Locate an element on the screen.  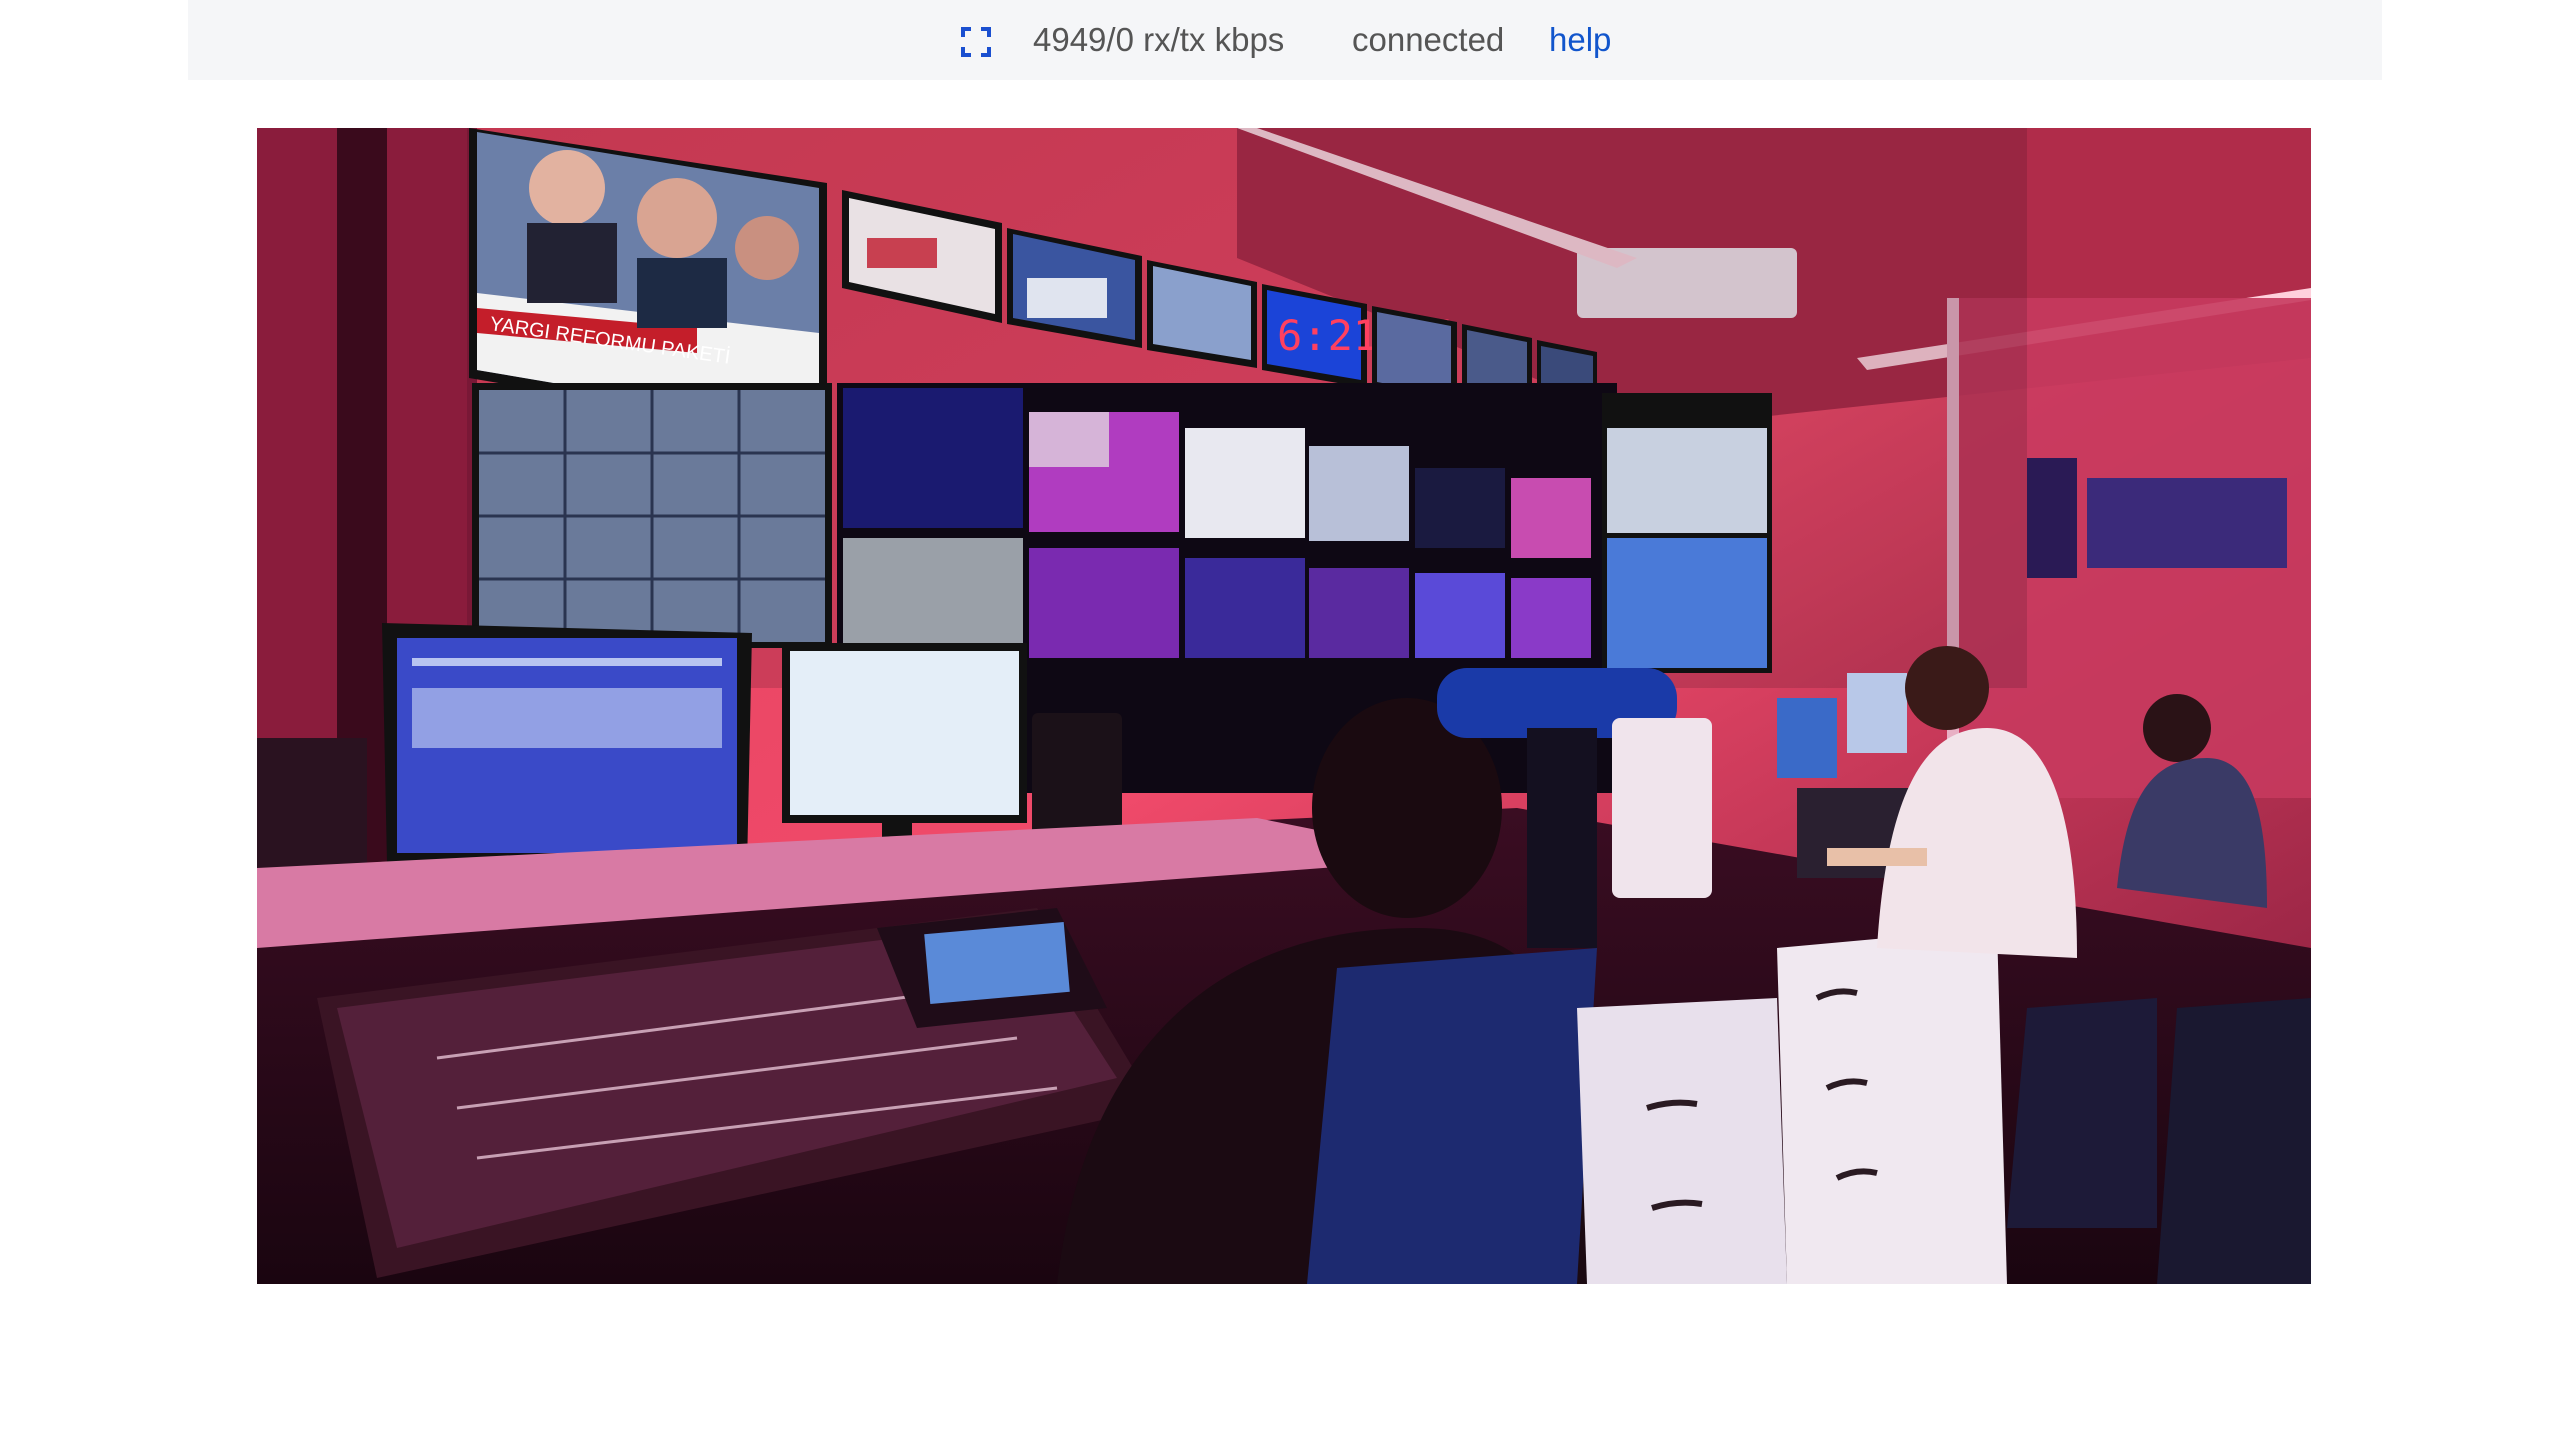
connection-status: connected is located at coordinates (1428, 39).